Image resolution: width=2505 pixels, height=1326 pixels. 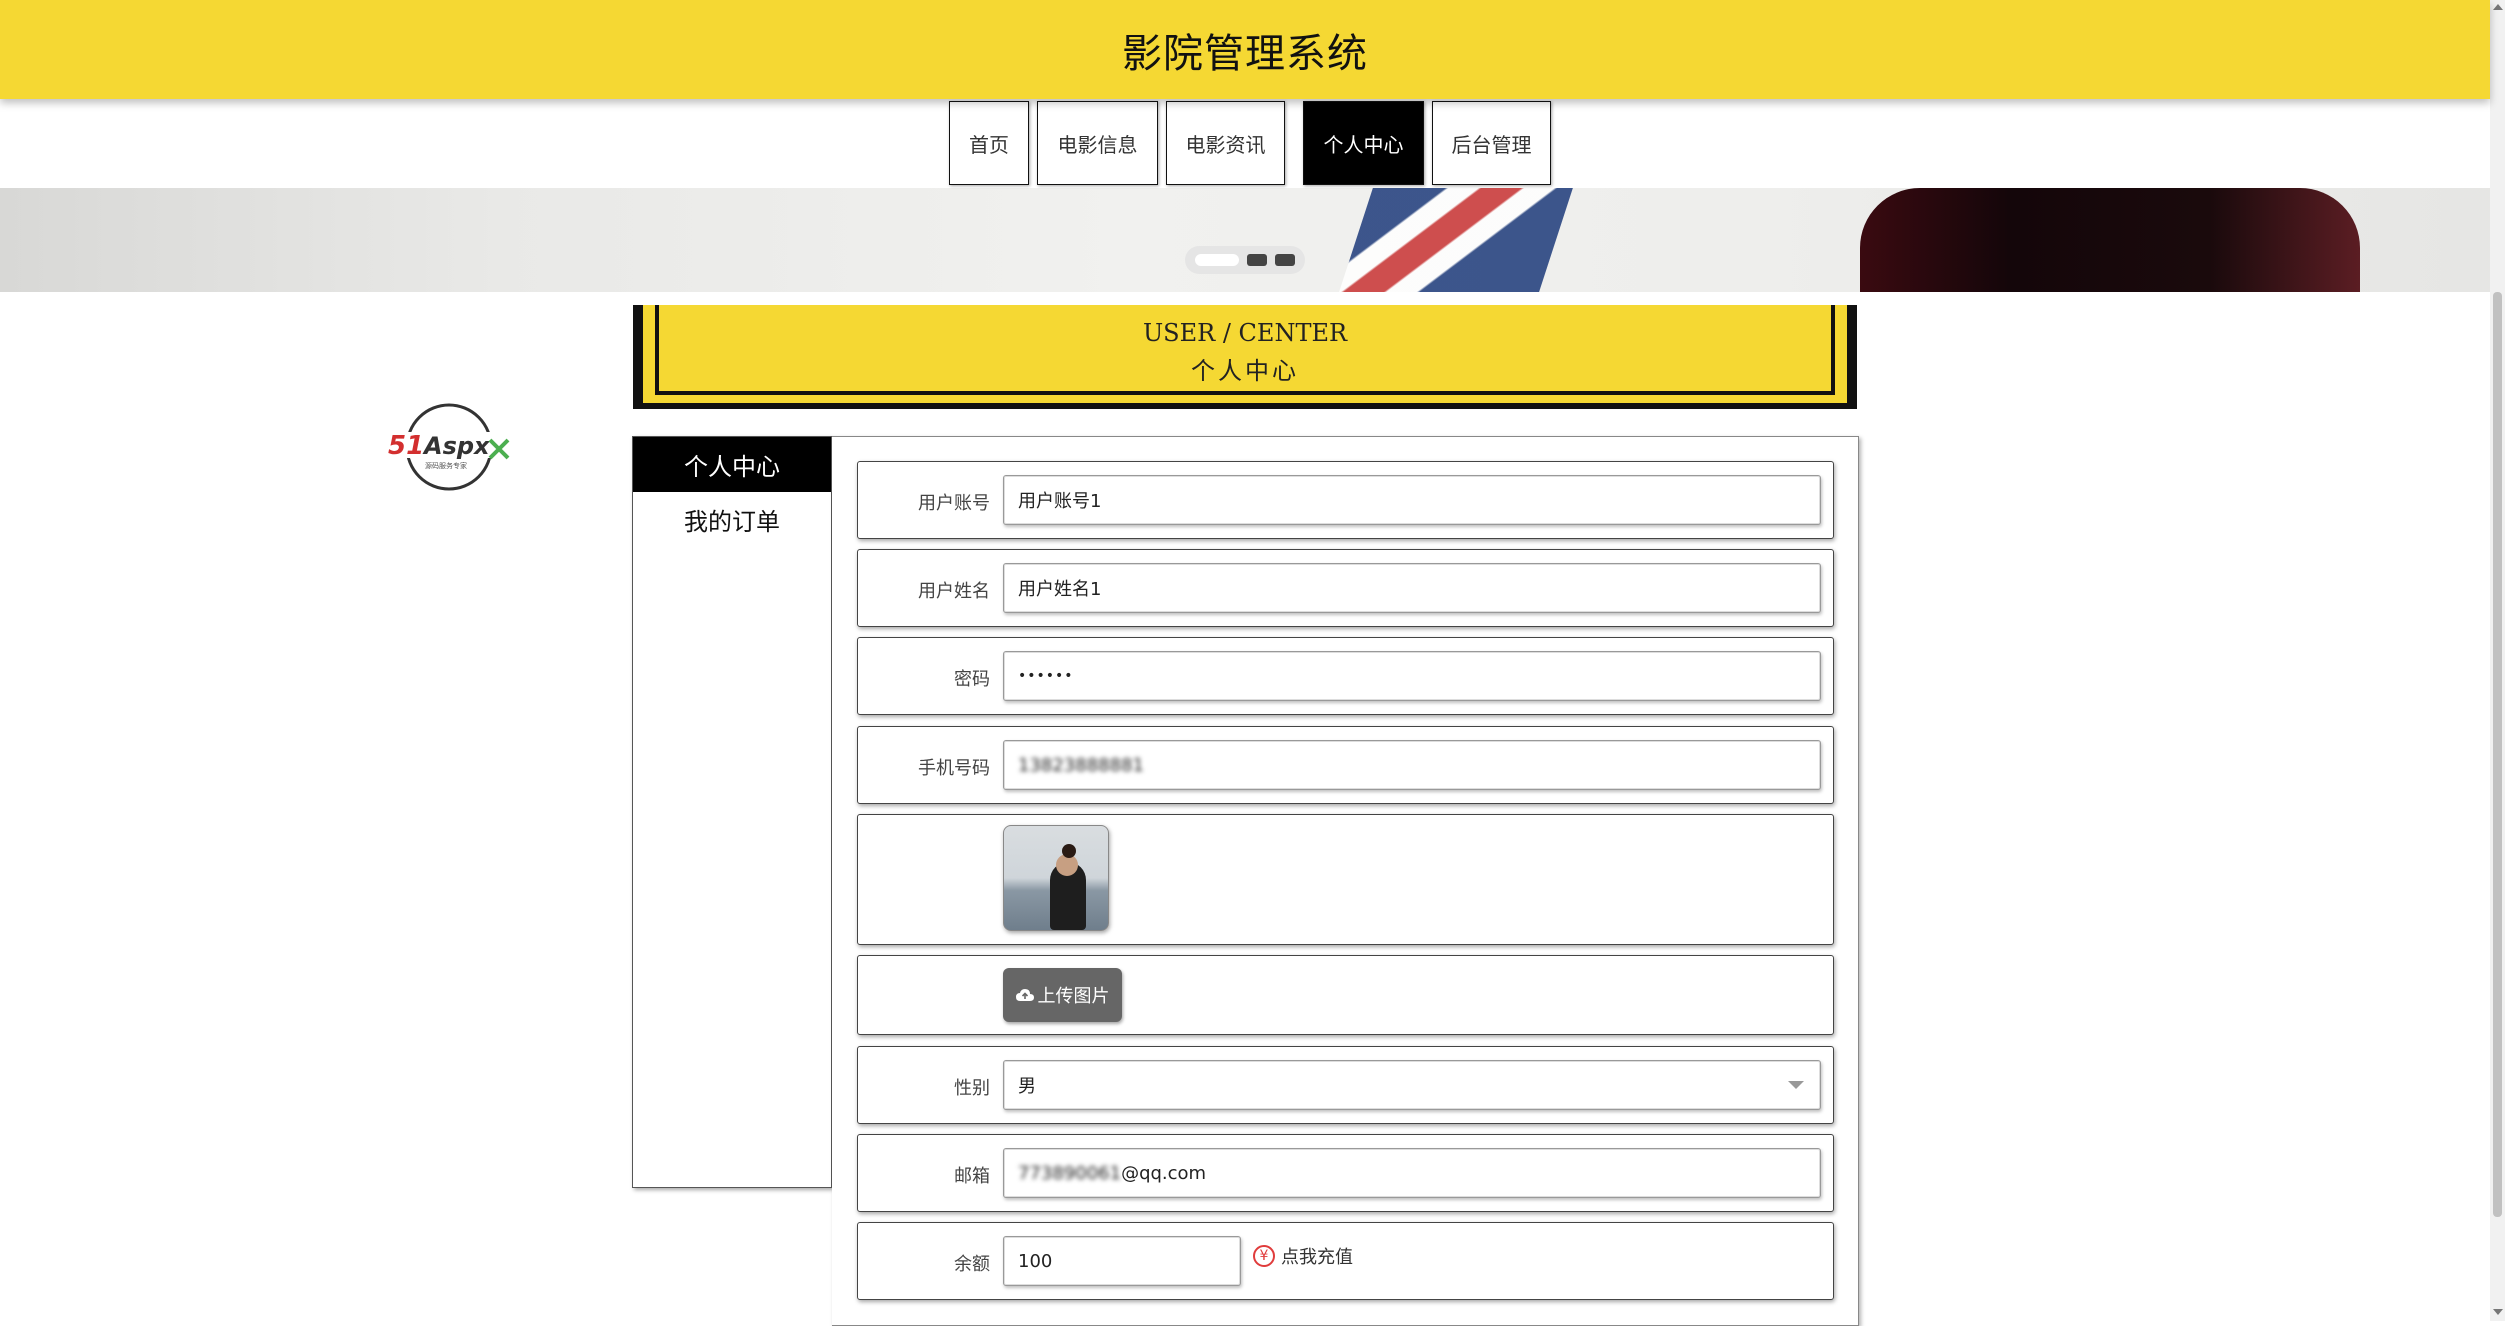 I want to click on section-title-cn: 个人中心, so click(x=1245, y=371).